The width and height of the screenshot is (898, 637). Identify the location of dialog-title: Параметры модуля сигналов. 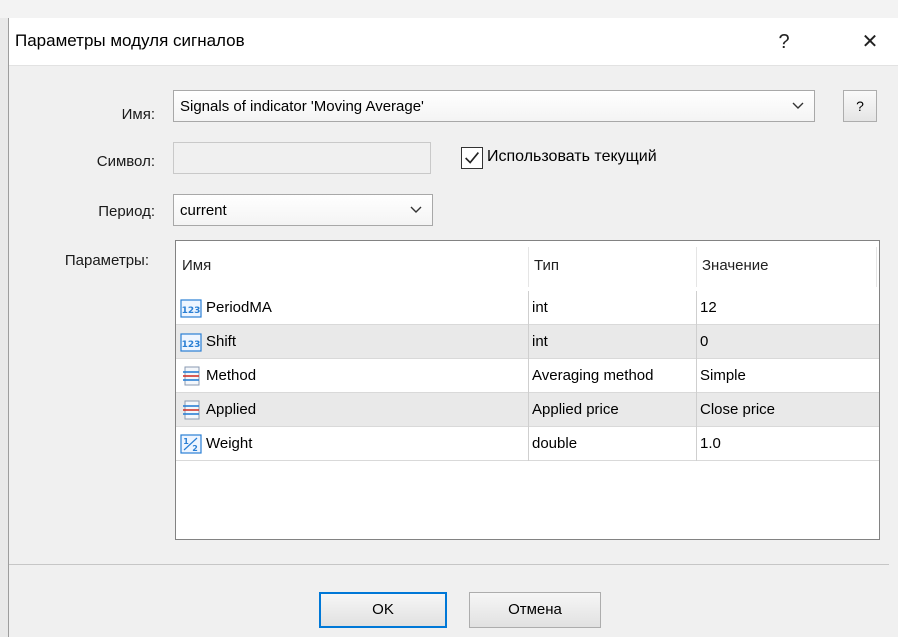
(130, 40).